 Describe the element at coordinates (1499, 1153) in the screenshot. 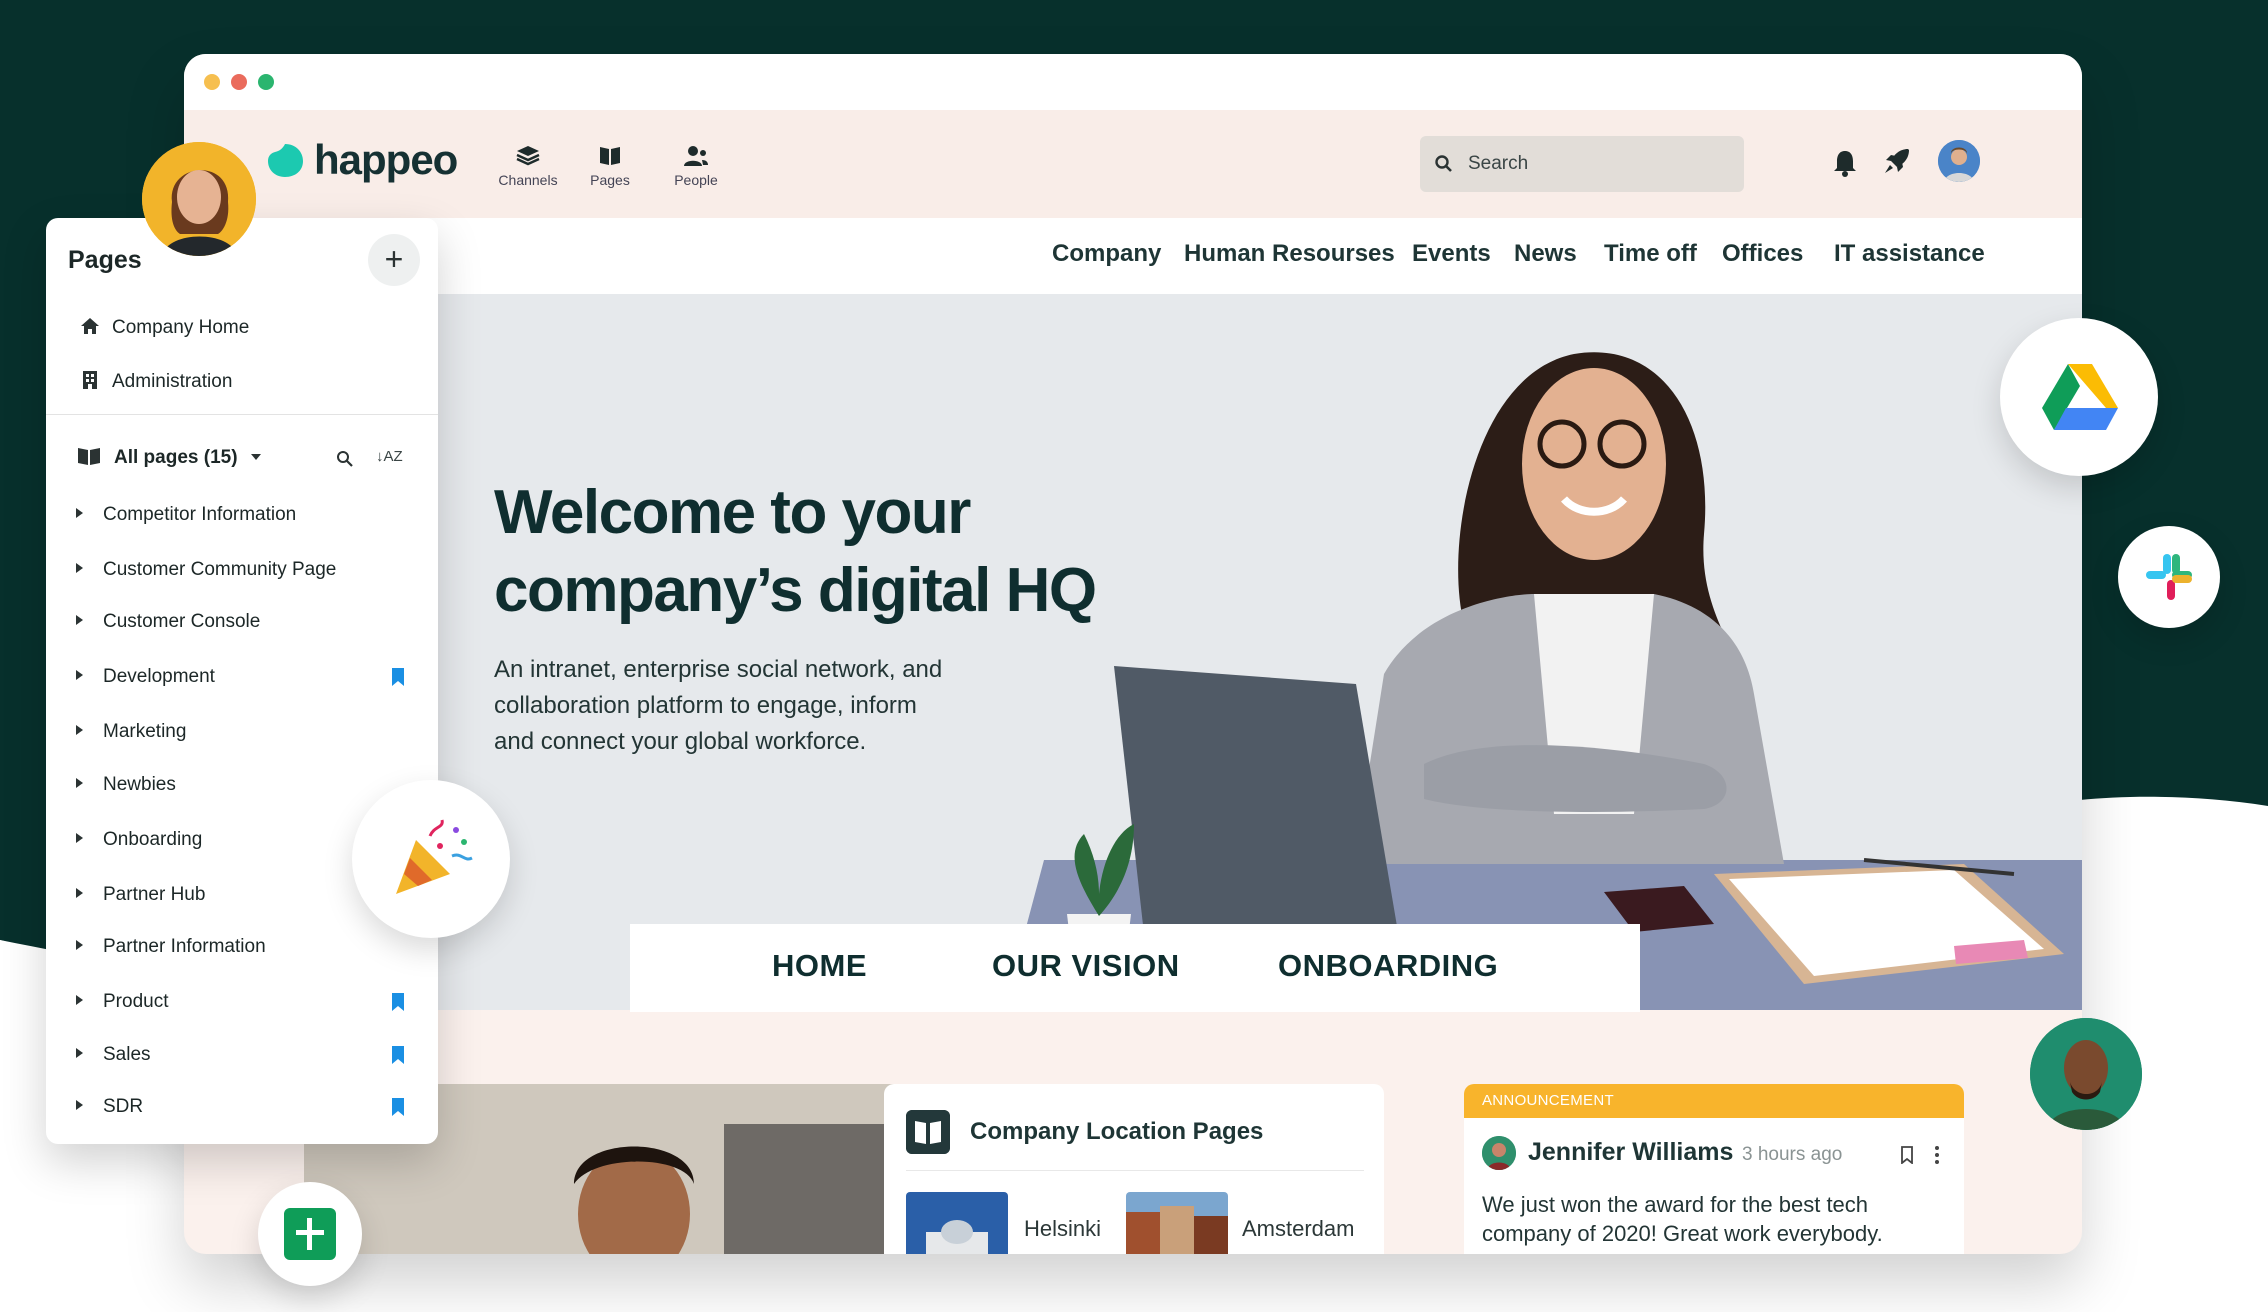

I see `author-avatar` at that location.